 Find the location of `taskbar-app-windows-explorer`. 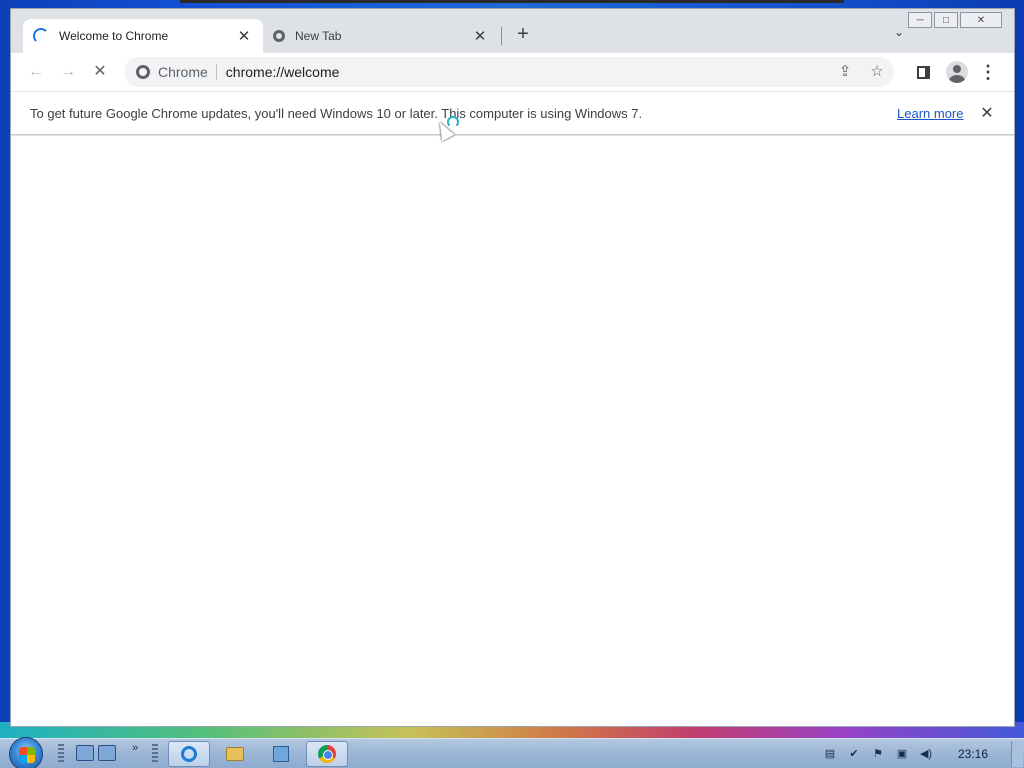

taskbar-app-windows-explorer is located at coordinates (235, 754).